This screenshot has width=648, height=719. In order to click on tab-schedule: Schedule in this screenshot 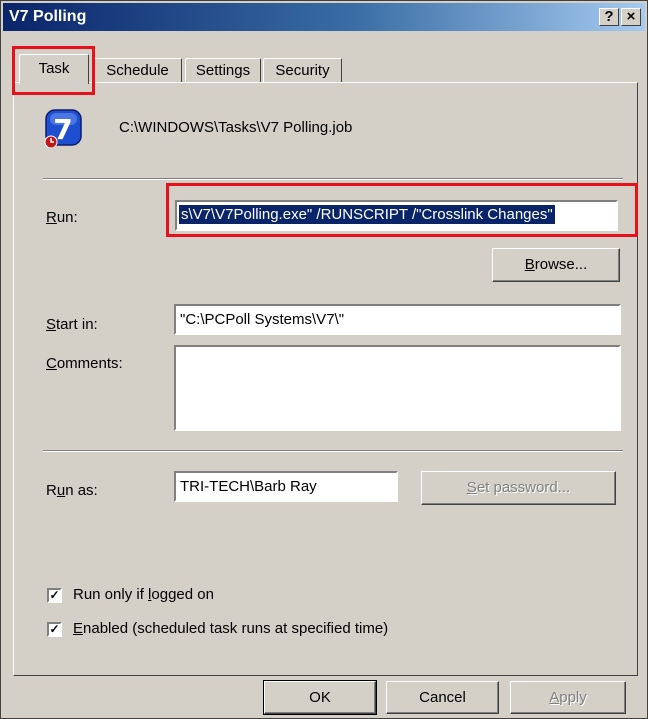, I will do `click(137, 71)`.